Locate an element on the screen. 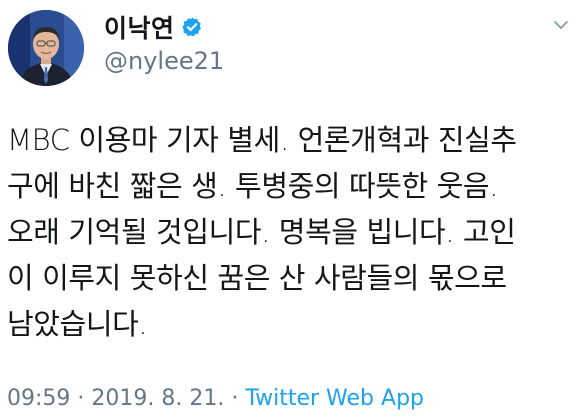  chevron-down-icon is located at coordinates (561, 25).